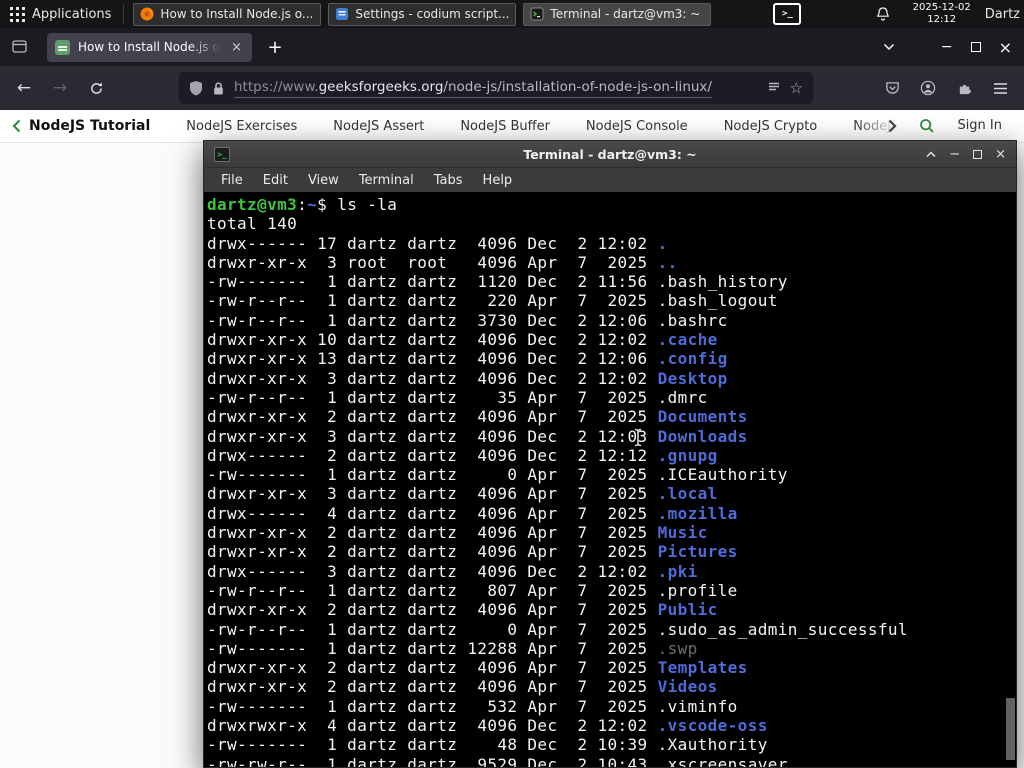 Image resolution: width=1024 pixels, height=768 pixels. Describe the element at coordinates (638, 437) in the screenshot. I see `text-cursor` at that location.